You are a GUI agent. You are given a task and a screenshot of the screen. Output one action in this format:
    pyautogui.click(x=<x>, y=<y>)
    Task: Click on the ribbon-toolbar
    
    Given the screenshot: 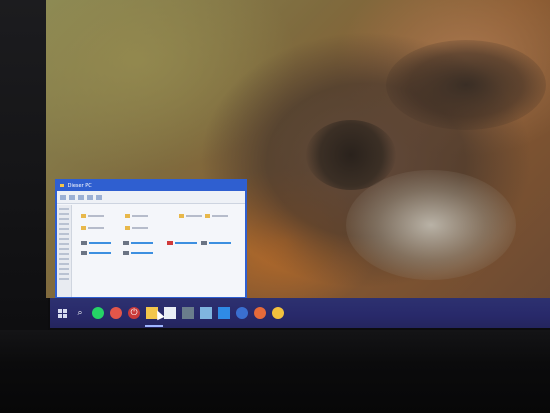 What is the action you would take?
    pyautogui.click(x=151, y=197)
    